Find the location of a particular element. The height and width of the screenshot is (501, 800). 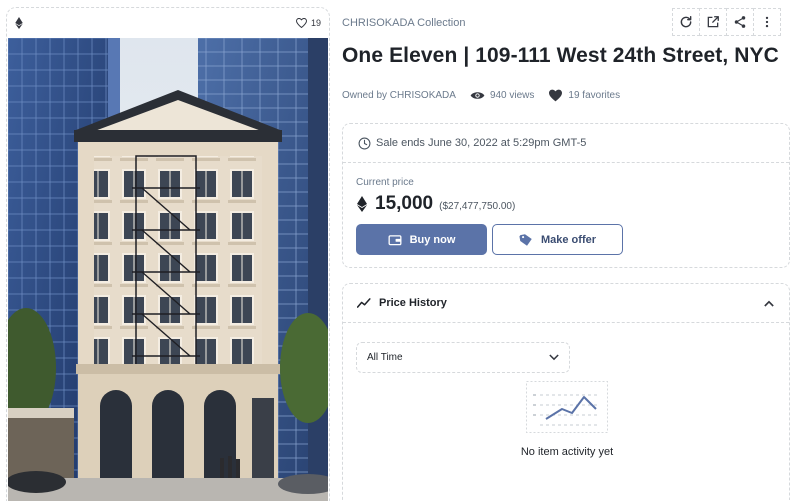

price-usd: ($27,477,750.00) is located at coordinates (477, 206).